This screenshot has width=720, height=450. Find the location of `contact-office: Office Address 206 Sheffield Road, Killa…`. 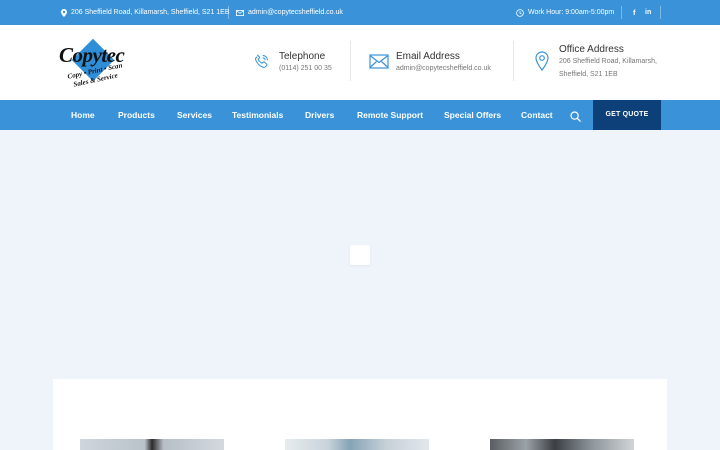

contact-office: Office Address 206 Sheffield Road, Killa… is located at coordinates (604, 62).